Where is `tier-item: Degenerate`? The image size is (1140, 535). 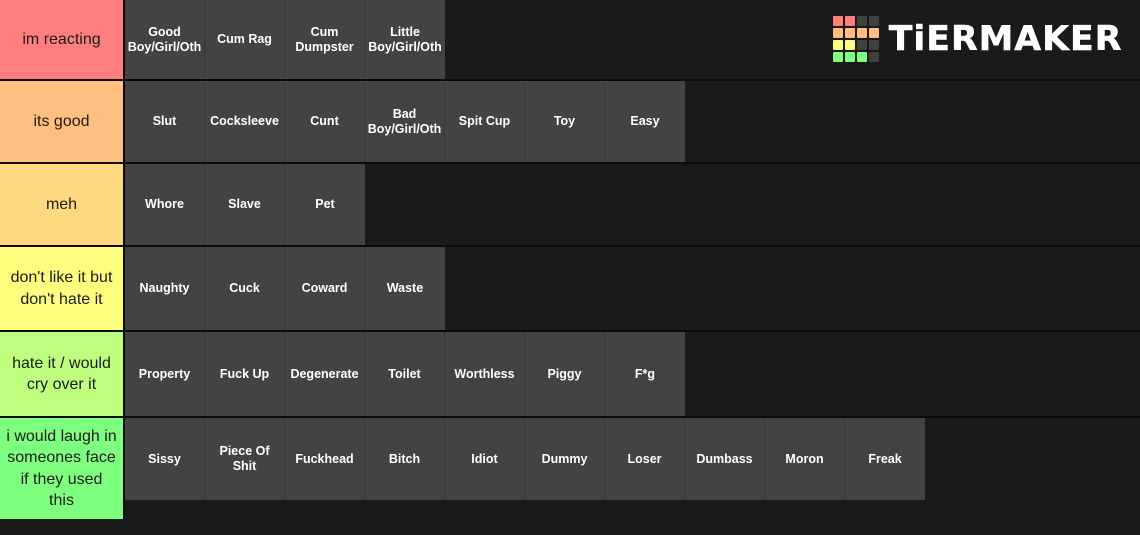
tier-item: Degenerate is located at coordinates (325, 374).